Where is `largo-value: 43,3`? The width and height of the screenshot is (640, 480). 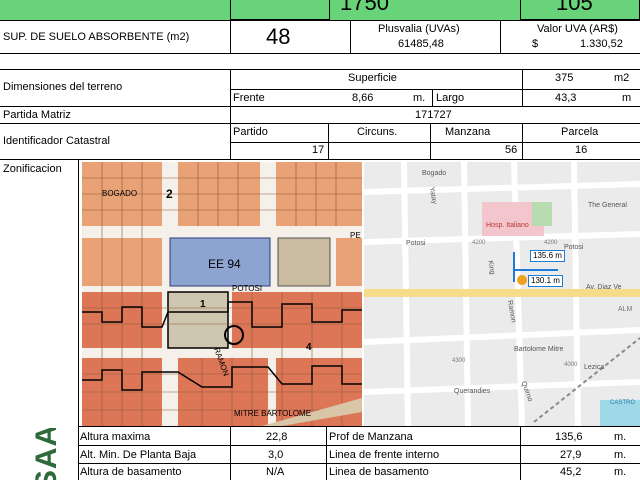
largo-value: 43,3 is located at coordinates (566, 98).